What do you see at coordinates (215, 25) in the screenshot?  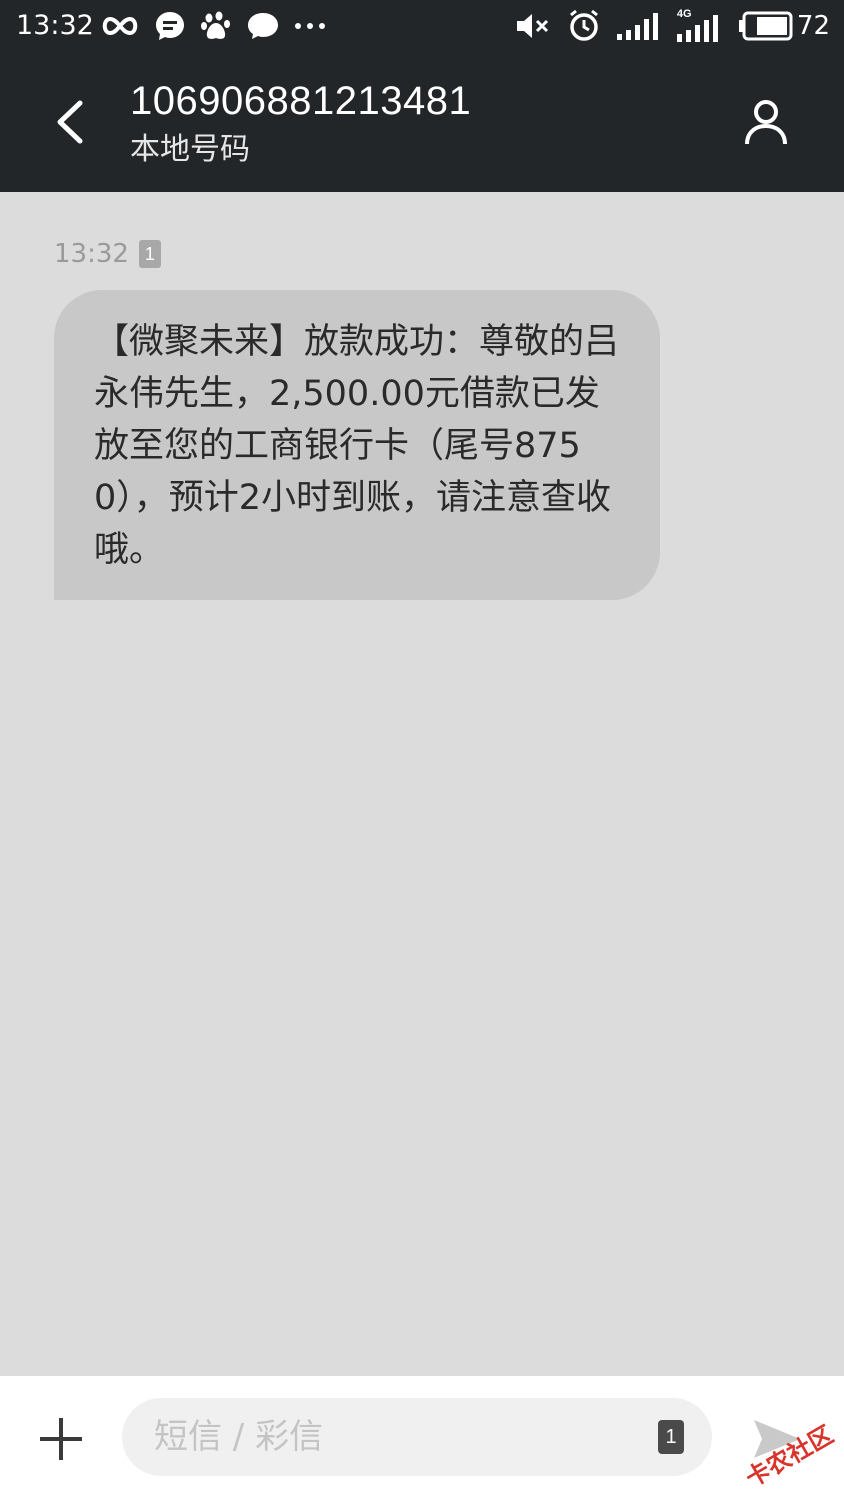 I see `baidu-paw-icon` at bounding box center [215, 25].